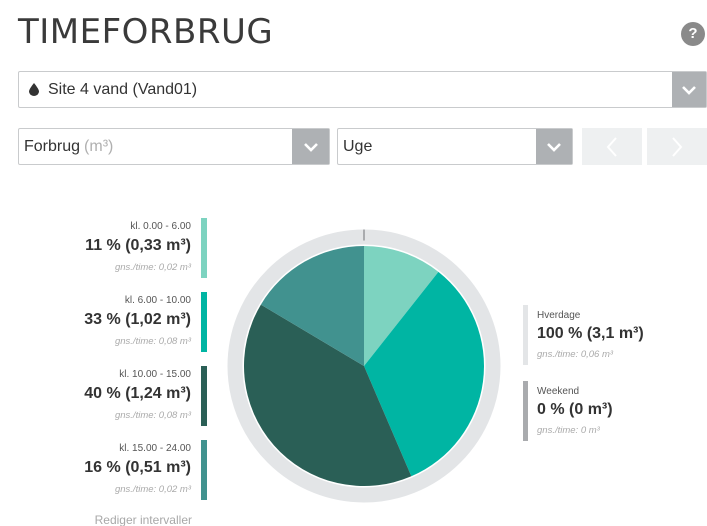 This screenshot has height=526, width=707. What do you see at coordinates (138, 245) in the screenshot?
I see `interval-value: 11 % (0,33 m³)` at bounding box center [138, 245].